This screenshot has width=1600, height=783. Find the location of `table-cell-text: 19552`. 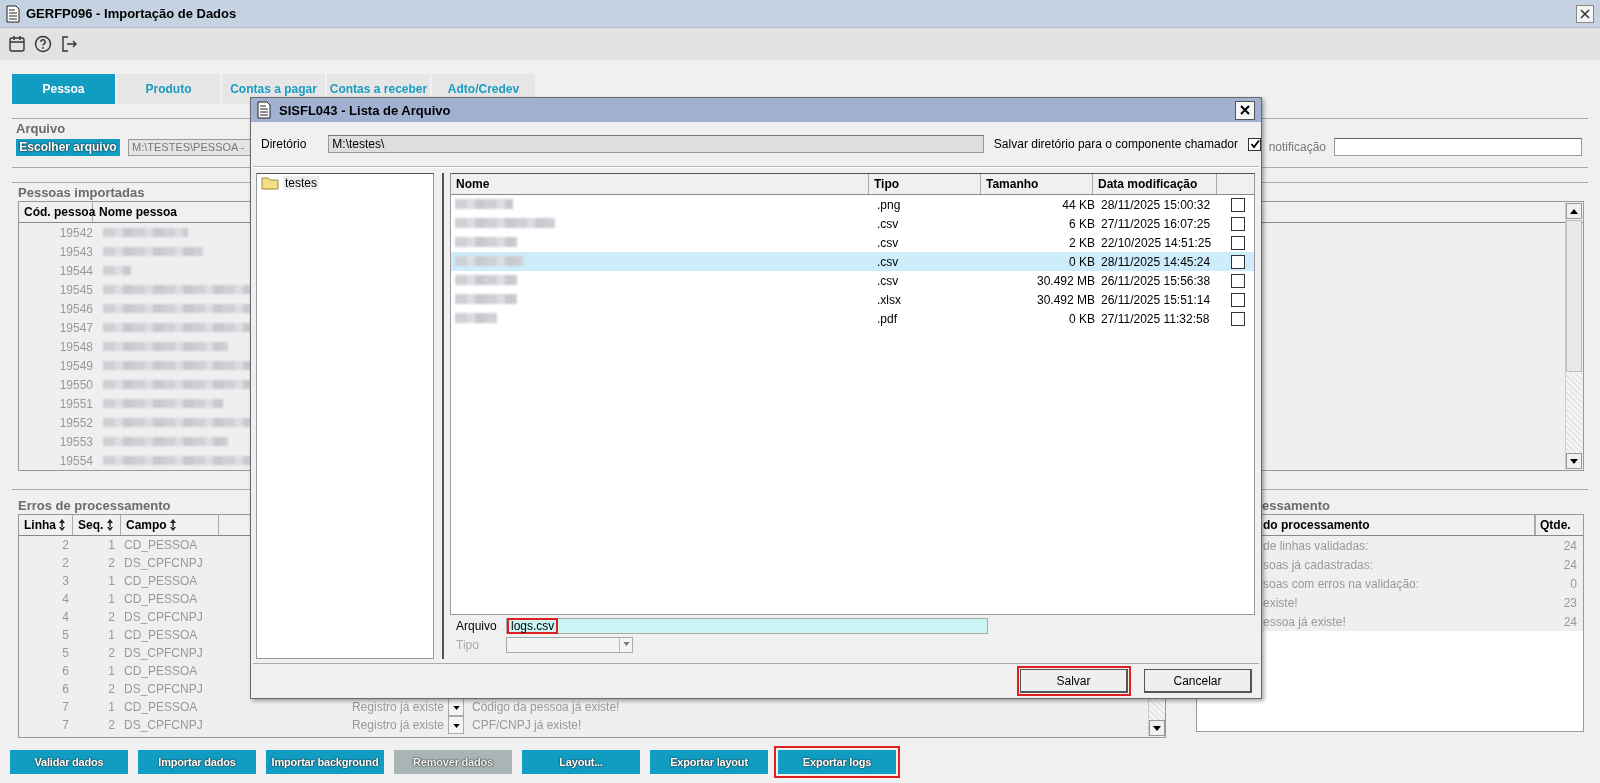

table-cell-text: 19552 is located at coordinates (76, 422).